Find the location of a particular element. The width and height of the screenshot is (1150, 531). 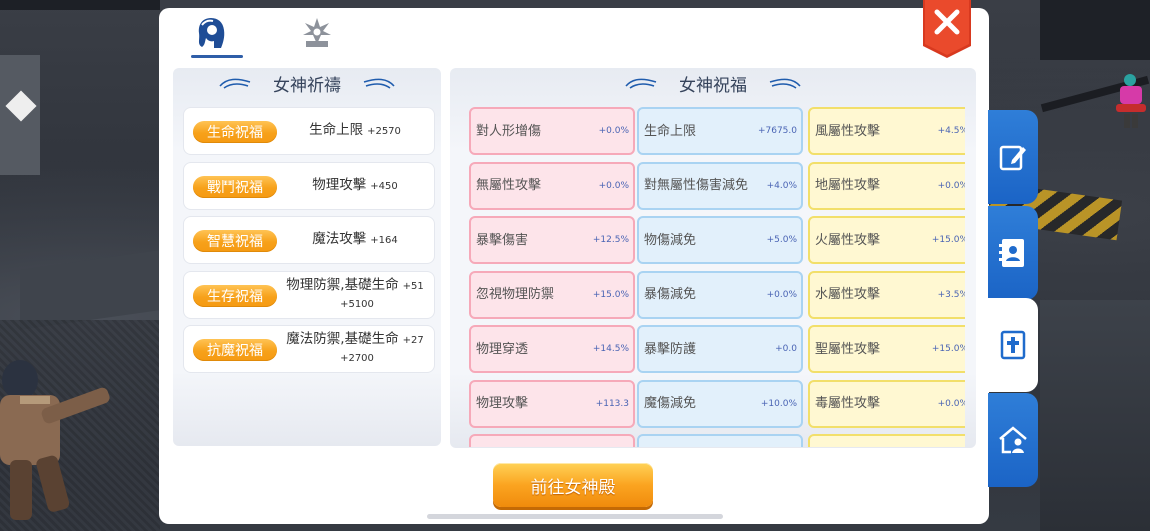

blessing-stat-name: 地屬性攻擊 is located at coordinates (848, 185).